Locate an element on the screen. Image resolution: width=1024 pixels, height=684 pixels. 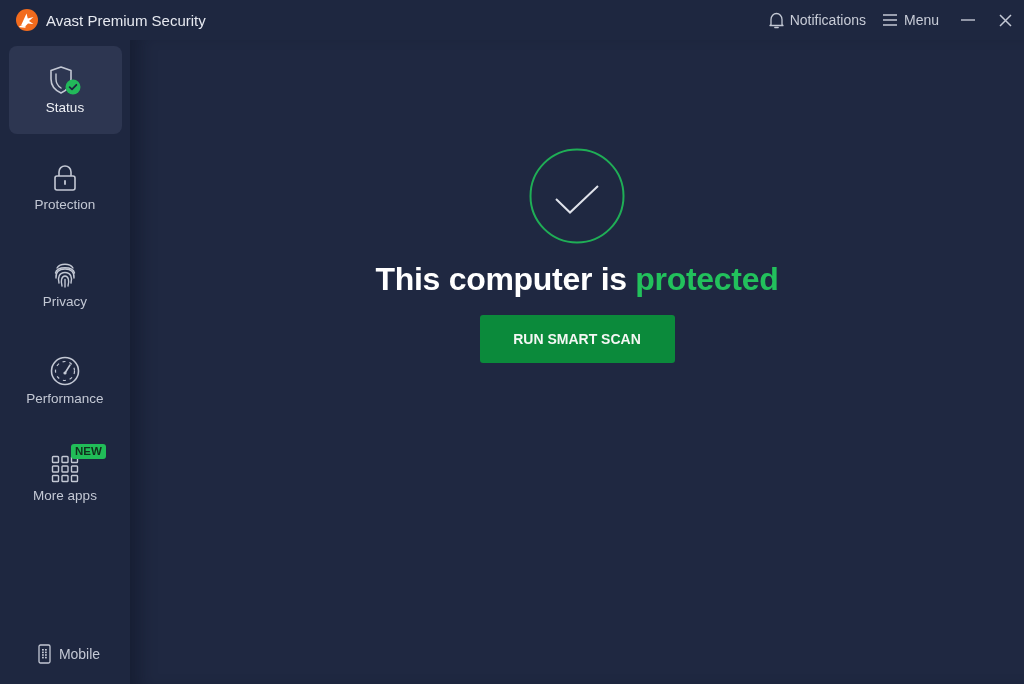
minimize-icon is located at coordinates (968, 20).